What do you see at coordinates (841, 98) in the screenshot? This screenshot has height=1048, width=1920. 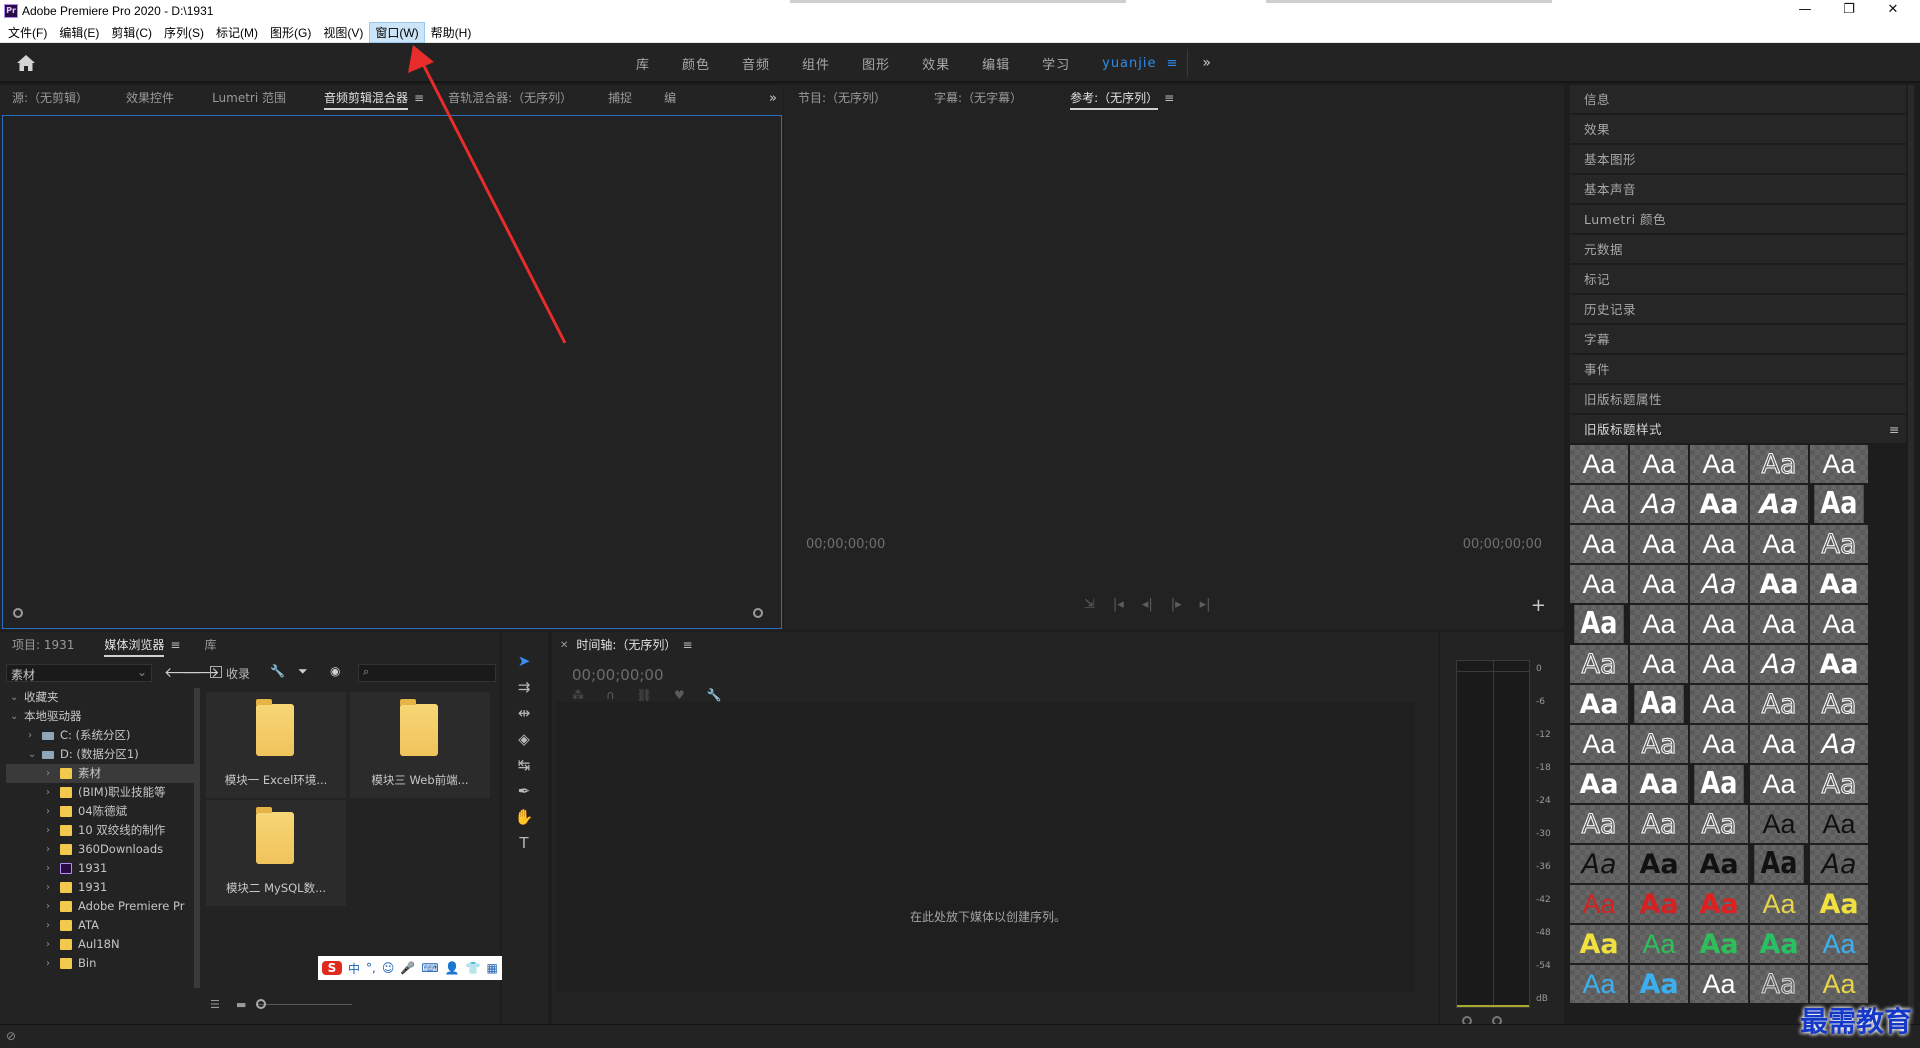 I see `tab-program: 节目:（无序列）` at bounding box center [841, 98].